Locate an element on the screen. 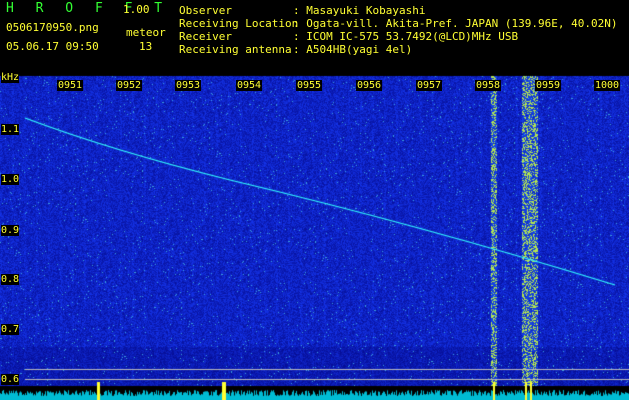 The width and height of the screenshot is (629, 400). app-version: 1.00 is located at coordinates (136, 9).